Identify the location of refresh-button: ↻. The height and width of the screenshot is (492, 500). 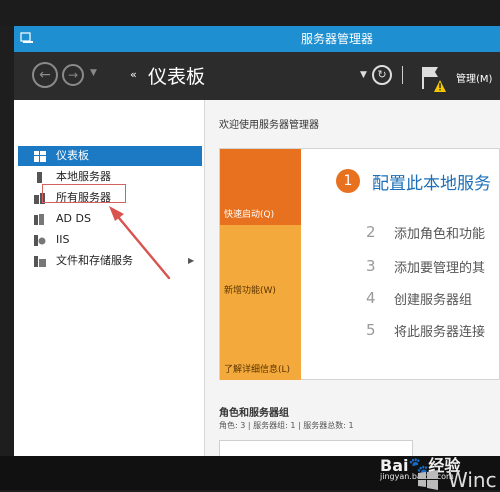
(382, 75).